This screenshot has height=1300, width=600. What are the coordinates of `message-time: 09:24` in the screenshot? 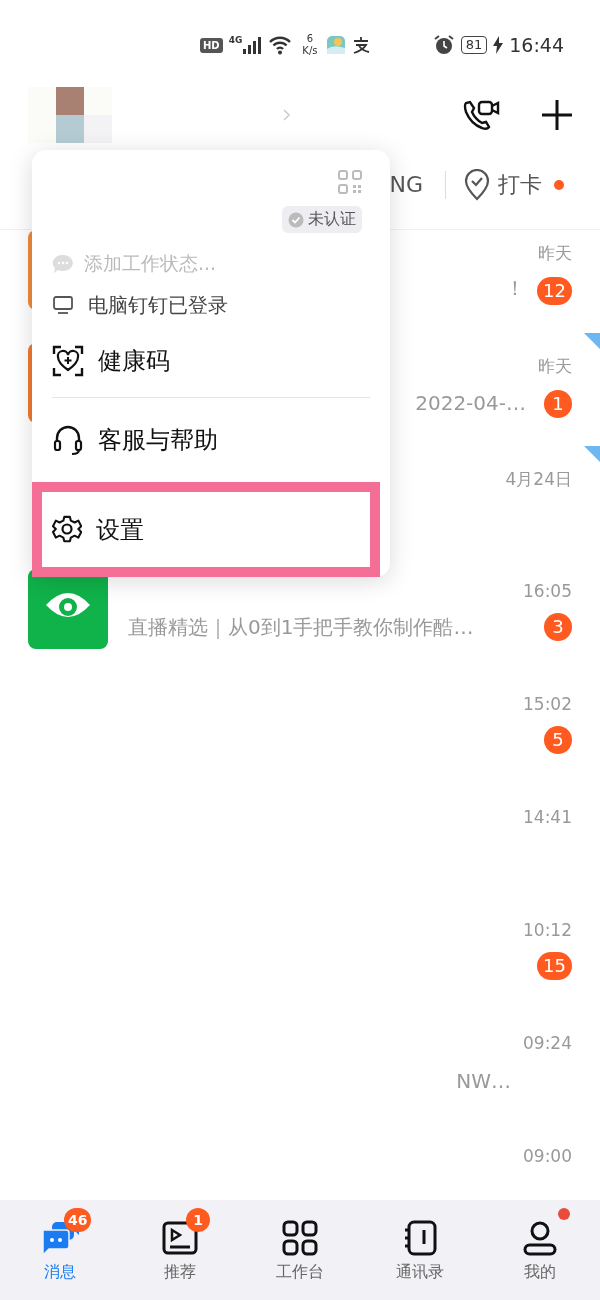 It's located at (547, 1043).